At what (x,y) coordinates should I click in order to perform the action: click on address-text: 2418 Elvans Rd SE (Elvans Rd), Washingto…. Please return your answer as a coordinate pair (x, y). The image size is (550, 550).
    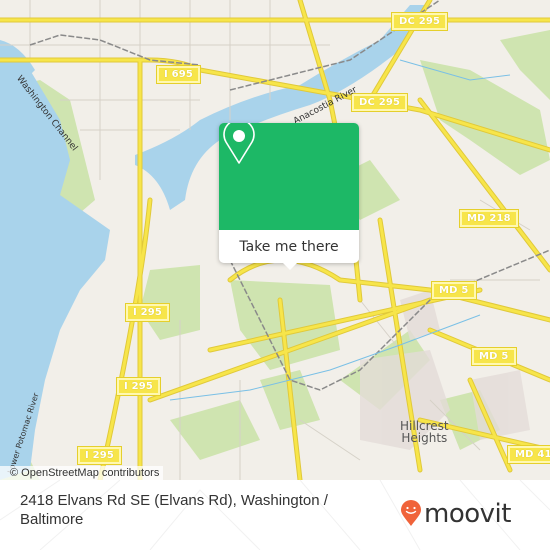
    Looking at the image, I should click on (174, 510).